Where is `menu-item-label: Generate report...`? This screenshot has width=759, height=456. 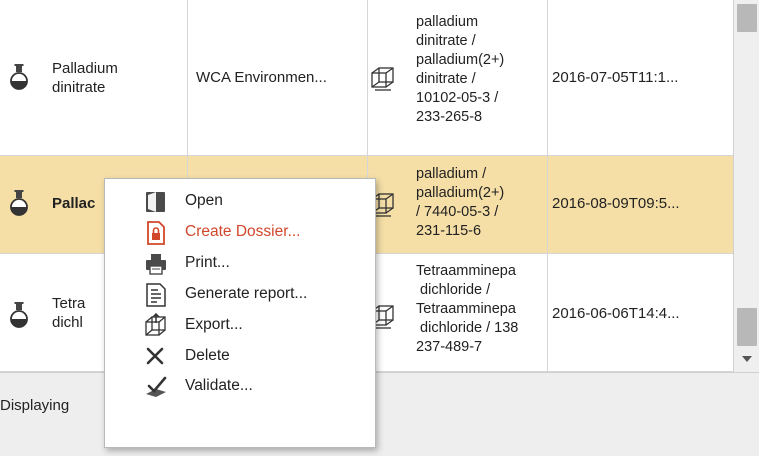
menu-item-label: Generate report... is located at coordinates (246, 293).